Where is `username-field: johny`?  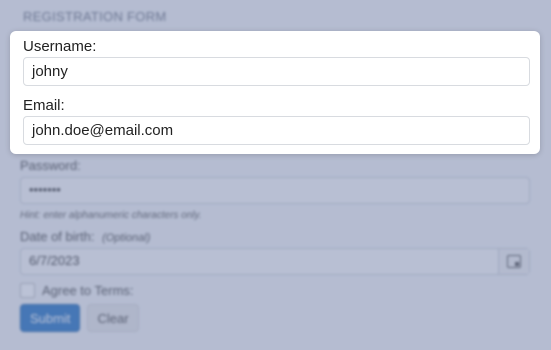
username-field: johny is located at coordinates (276, 71).